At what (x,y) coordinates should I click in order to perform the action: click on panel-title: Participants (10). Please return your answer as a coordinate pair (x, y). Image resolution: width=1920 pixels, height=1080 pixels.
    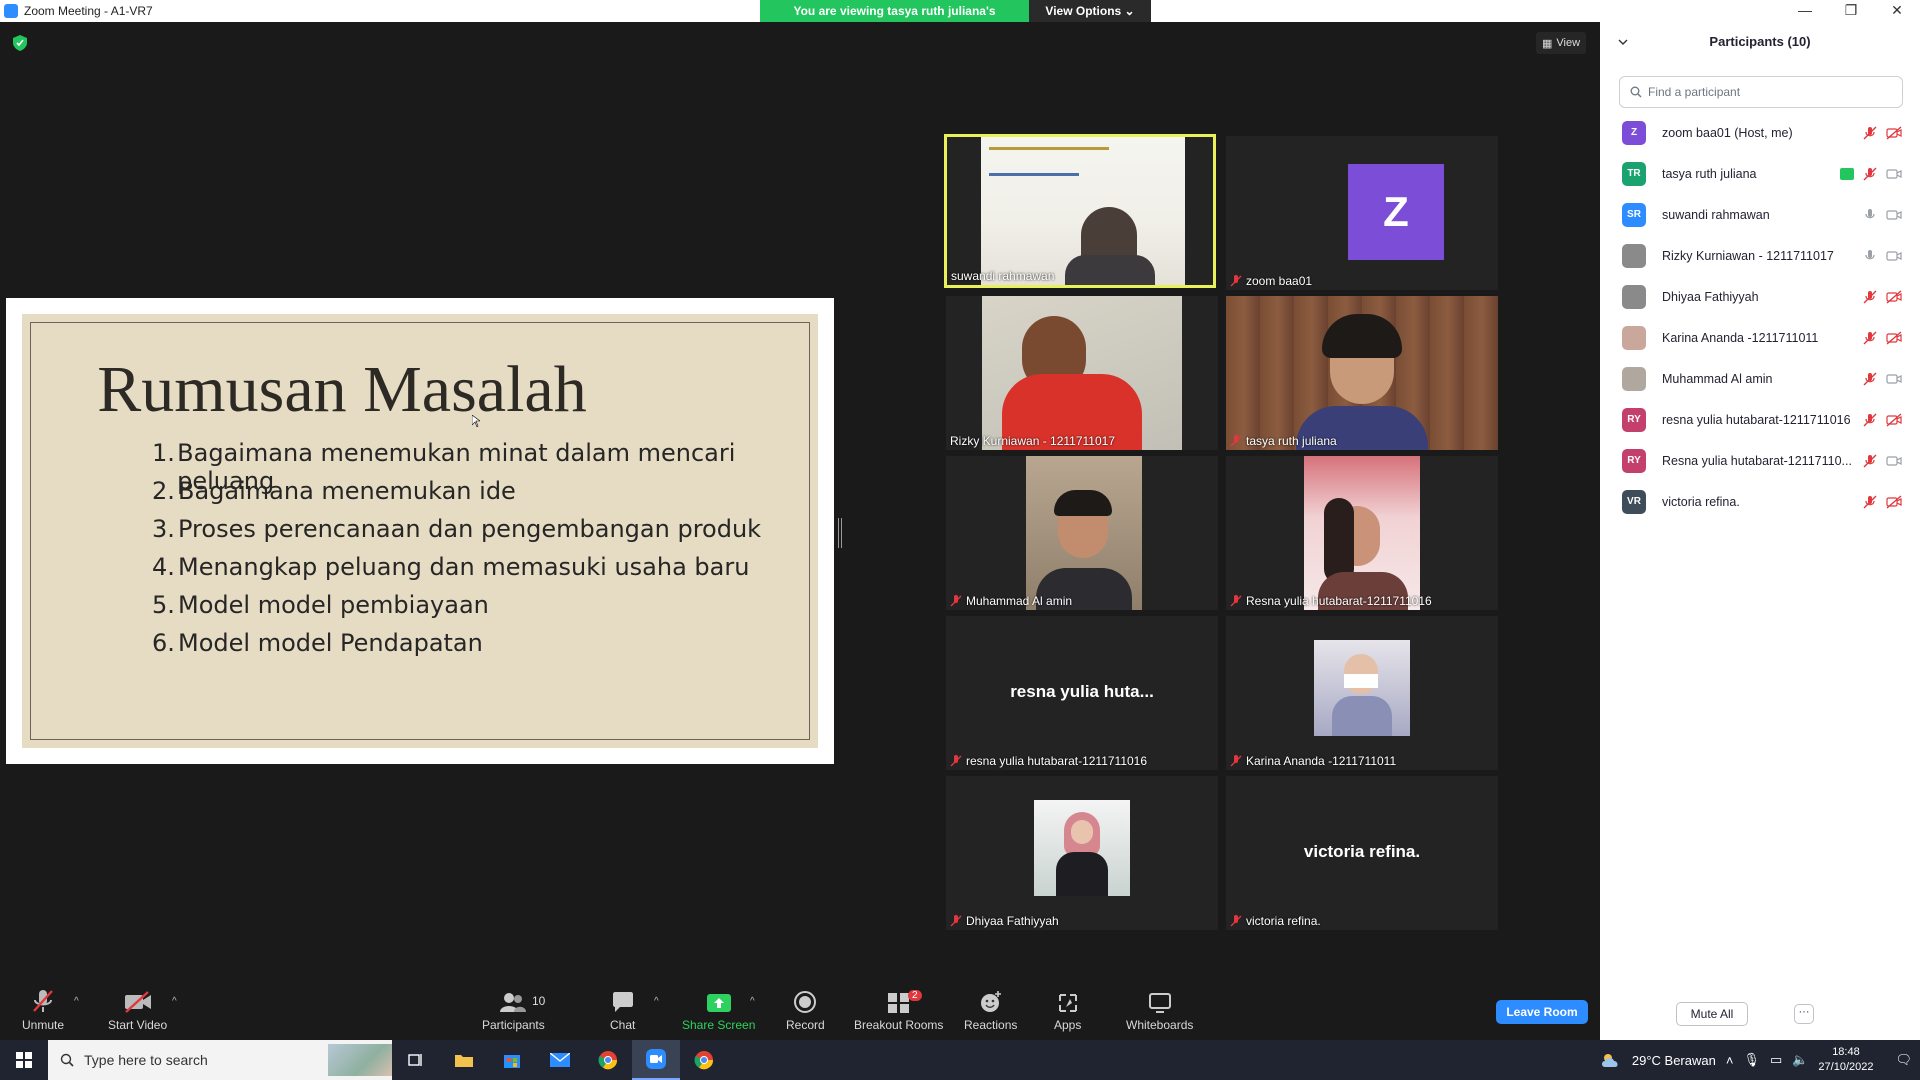
    Looking at the image, I should click on (1760, 41).